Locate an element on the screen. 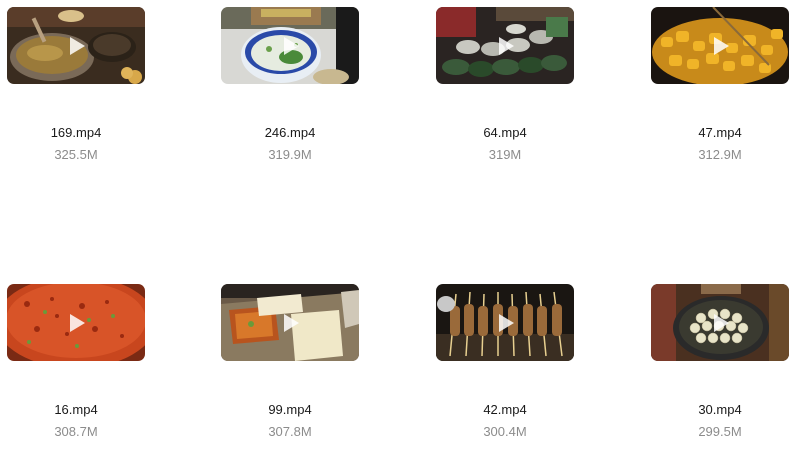 This screenshot has height=449, width=800. video-tile: 47.mp4 312.9M is located at coordinates (720, 84).